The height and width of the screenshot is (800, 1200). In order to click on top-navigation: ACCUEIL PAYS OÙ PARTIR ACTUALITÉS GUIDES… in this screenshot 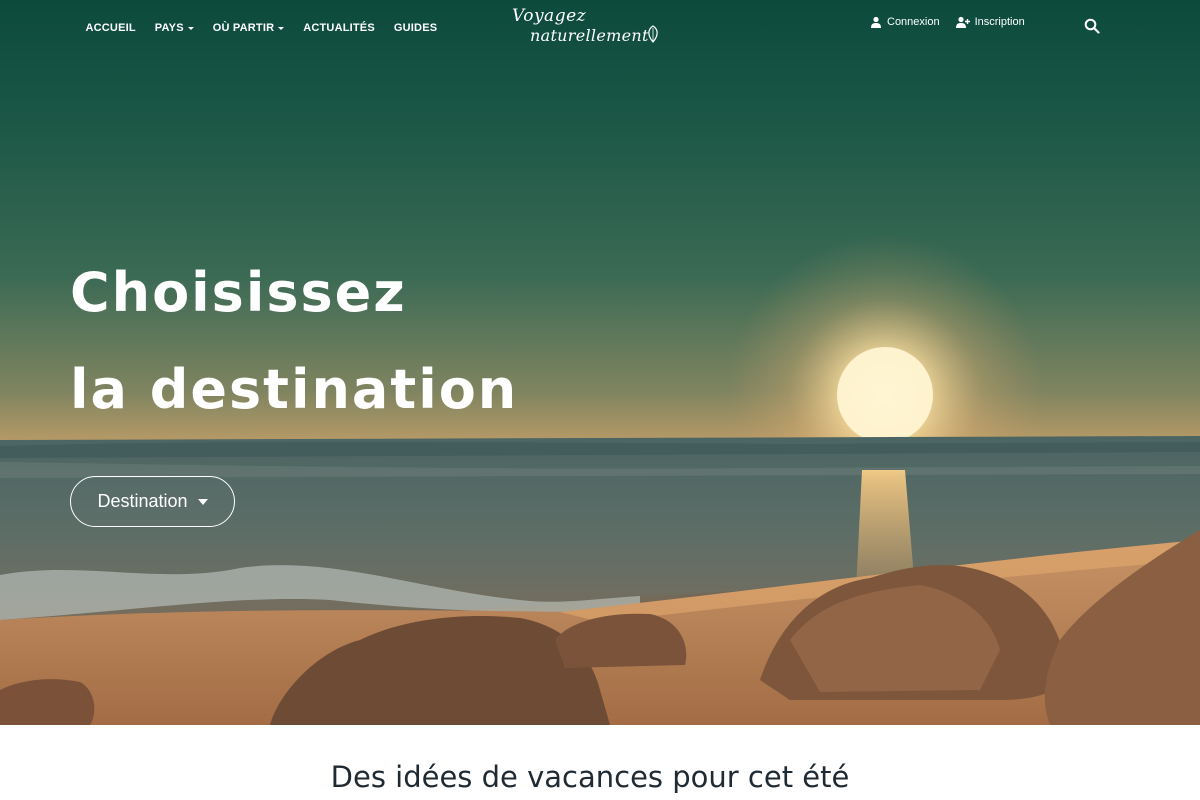, I will do `click(600, 28)`.